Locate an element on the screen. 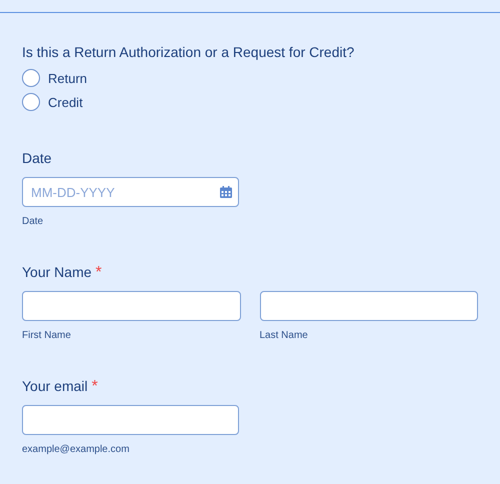  option-label: Credit is located at coordinates (65, 102).